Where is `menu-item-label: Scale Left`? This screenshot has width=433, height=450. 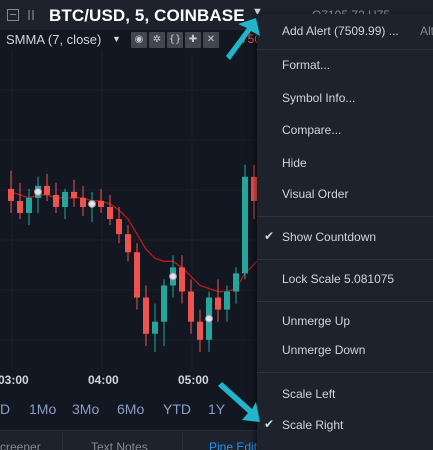 menu-item-label: Scale Left is located at coordinates (309, 394).